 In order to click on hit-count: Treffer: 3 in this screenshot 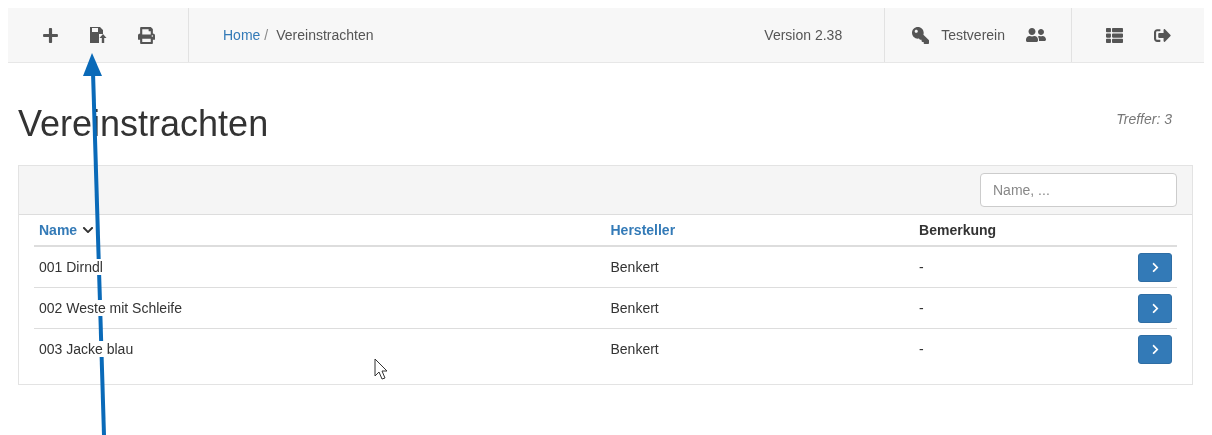, I will do `click(1144, 119)`.